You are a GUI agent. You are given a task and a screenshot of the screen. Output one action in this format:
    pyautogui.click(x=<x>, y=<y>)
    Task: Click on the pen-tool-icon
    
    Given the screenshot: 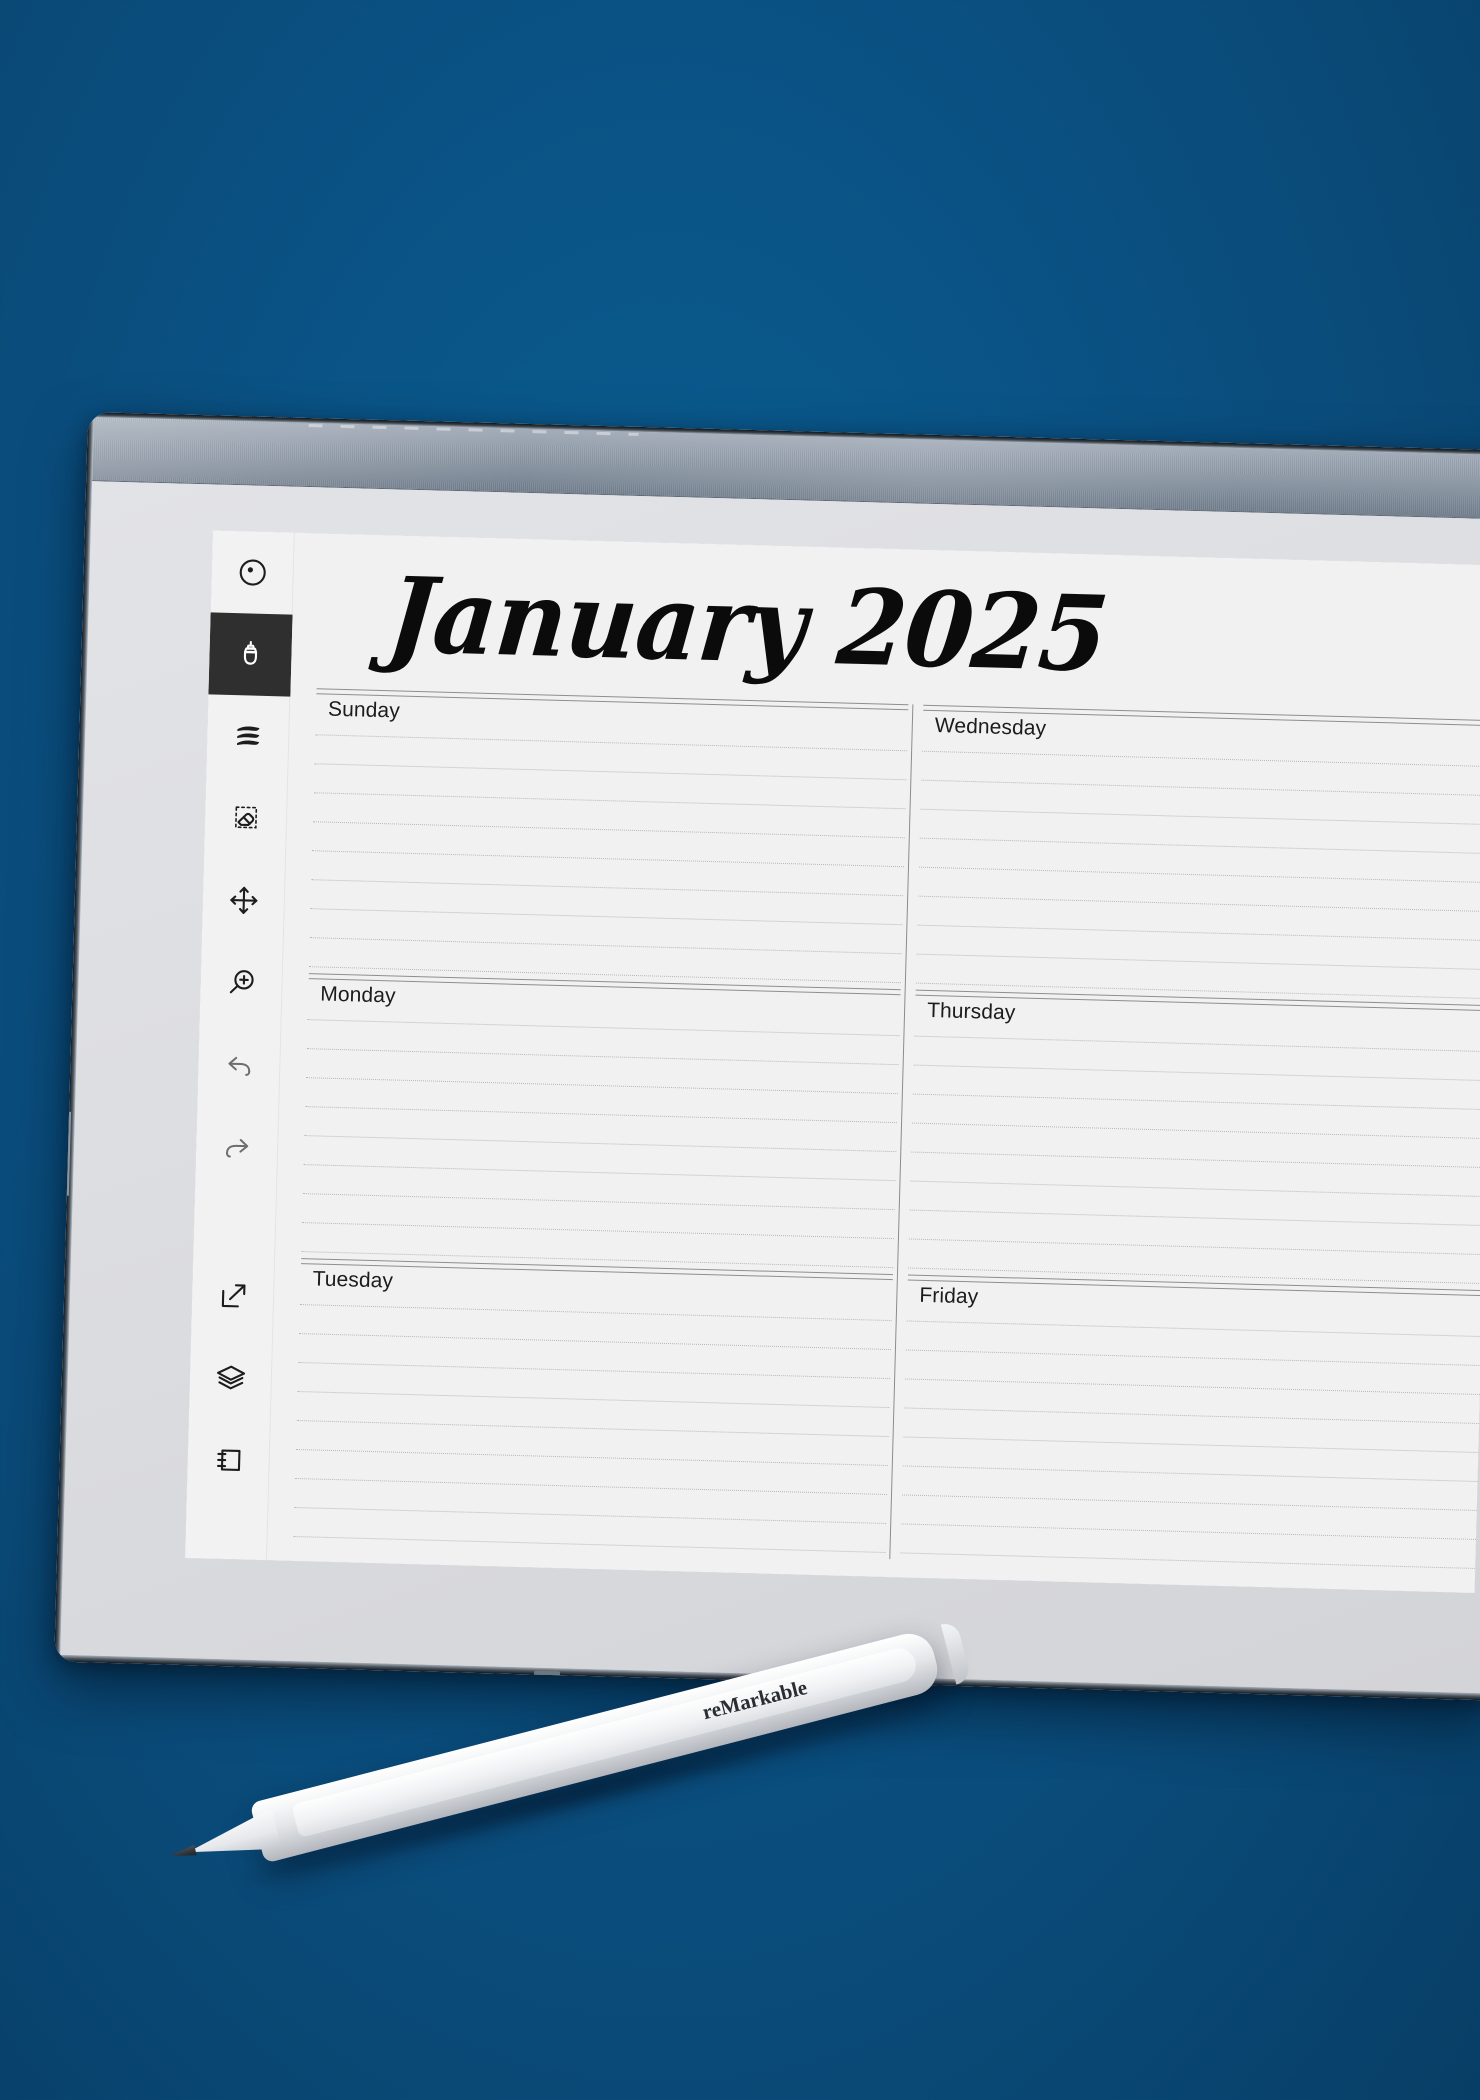 What is the action you would take?
    pyautogui.click(x=250, y=654)
    